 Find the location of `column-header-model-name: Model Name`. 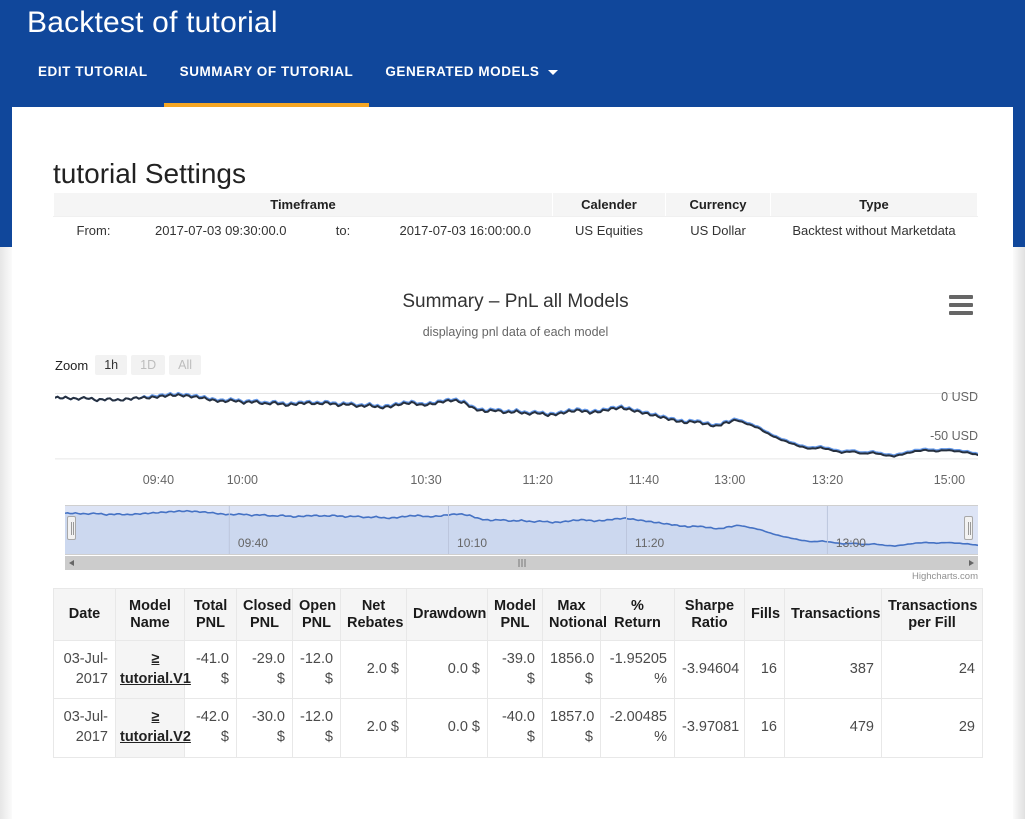

column-header-model-name: Model Name is located at coordinates (150, 614).